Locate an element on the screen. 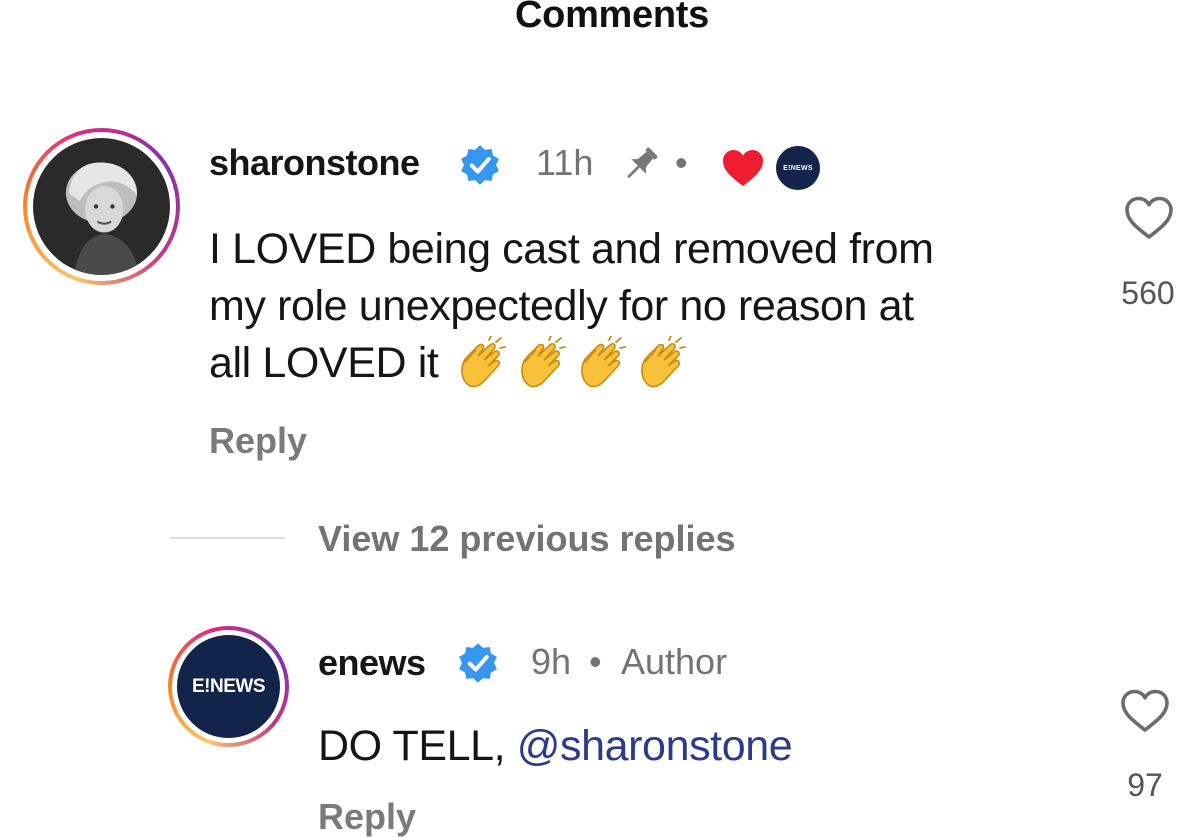  view-previous-replies-button: View 12 previous replies is located at coordinates (527, 539).